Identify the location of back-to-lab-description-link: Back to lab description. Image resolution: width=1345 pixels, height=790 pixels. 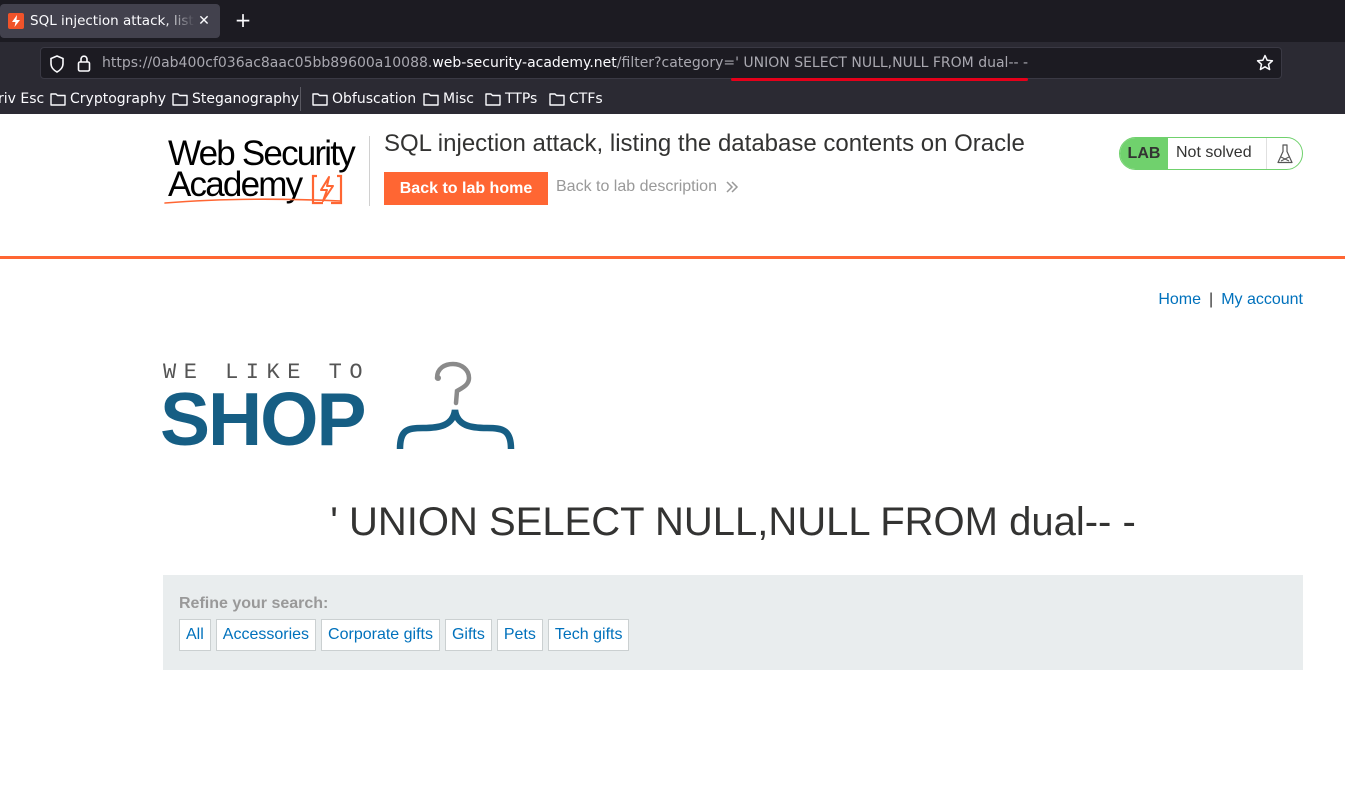
(647, 187).